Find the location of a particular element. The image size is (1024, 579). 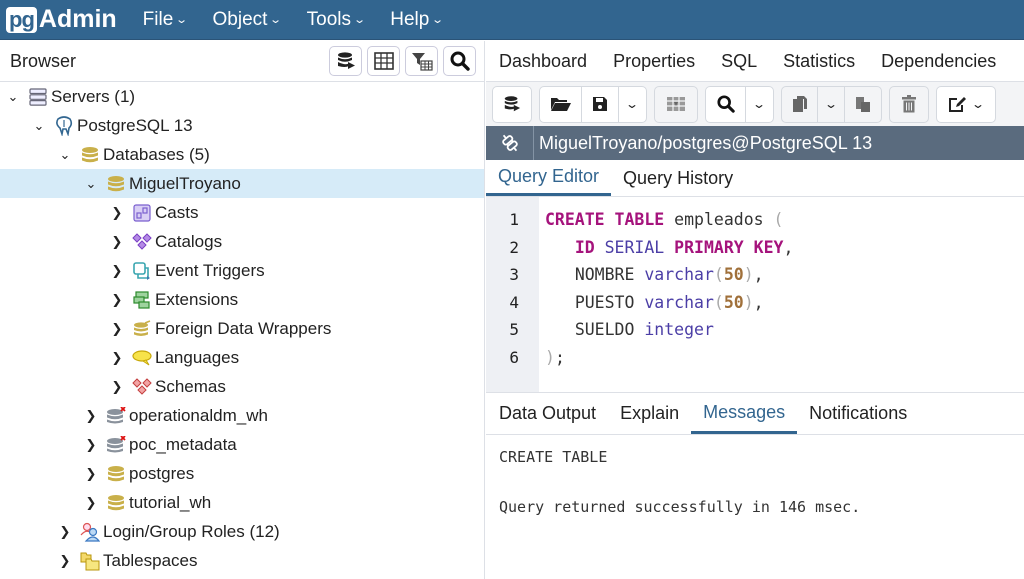

tree-node-label: Catalogs is located at coordinates (189, 241).